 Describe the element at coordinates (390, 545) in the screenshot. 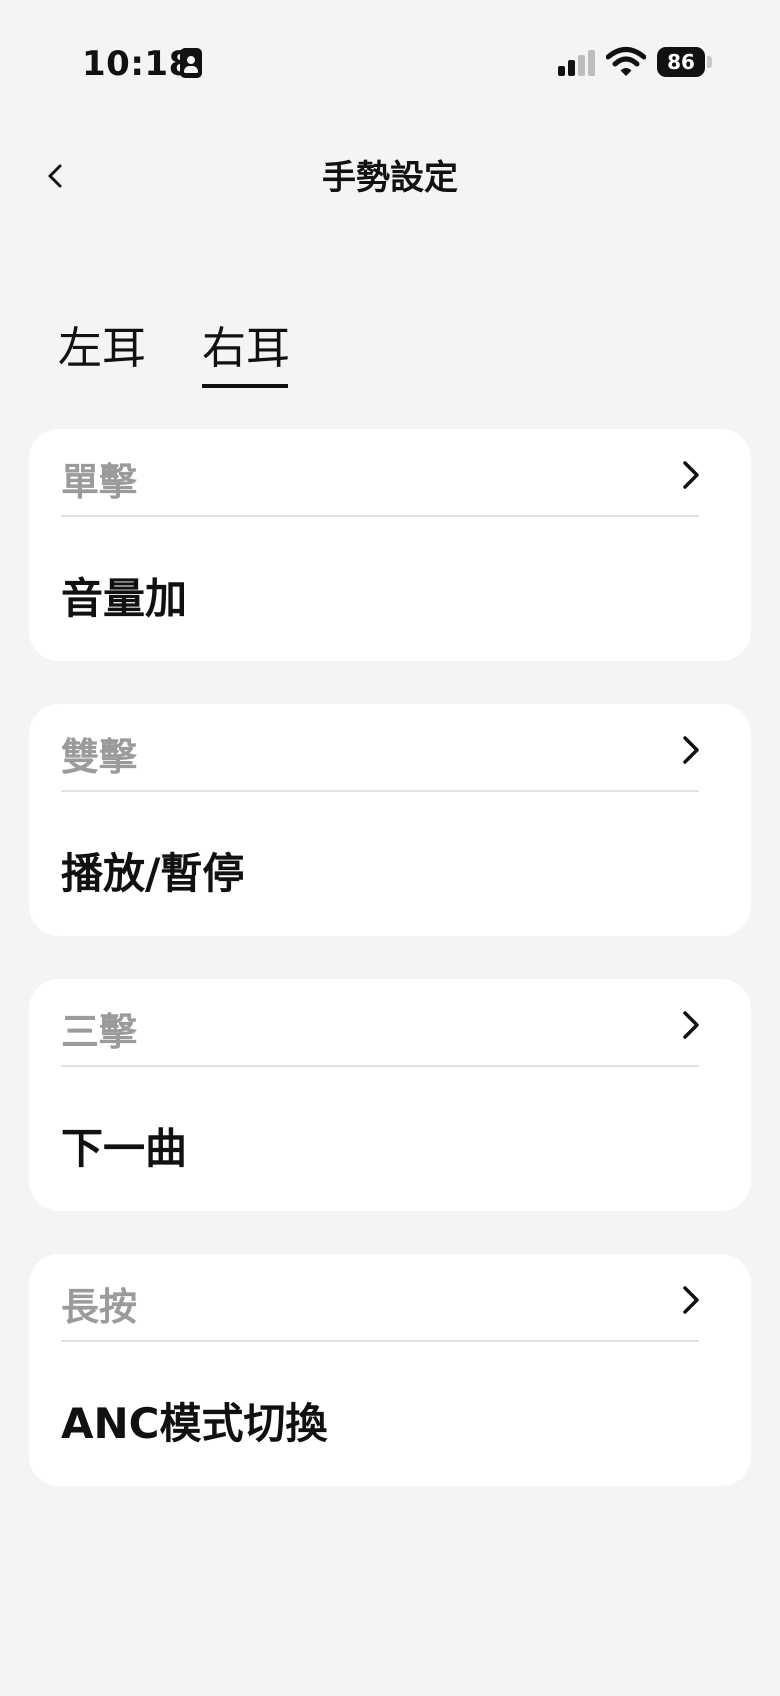

I see `gesture-card-single-tap: 單擊 音量加` at that location.